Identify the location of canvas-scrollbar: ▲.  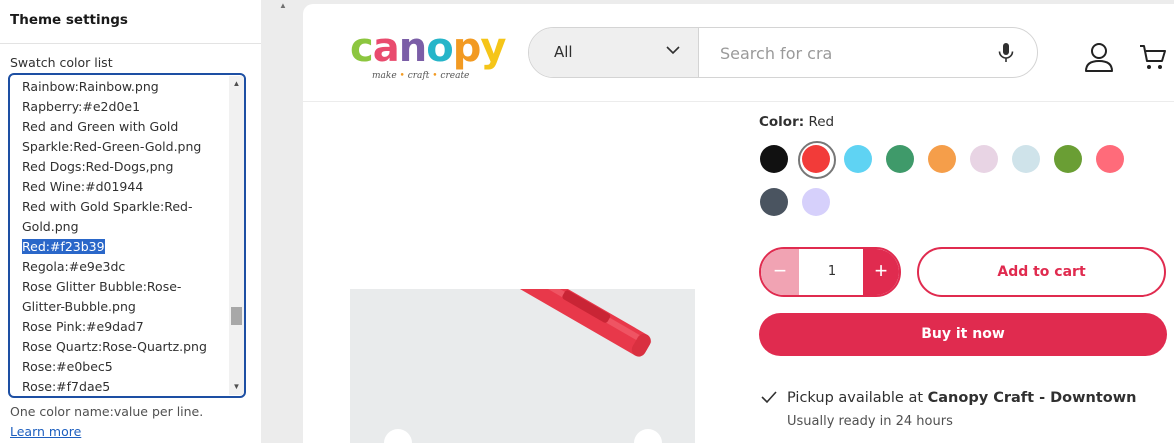
(283, 221).